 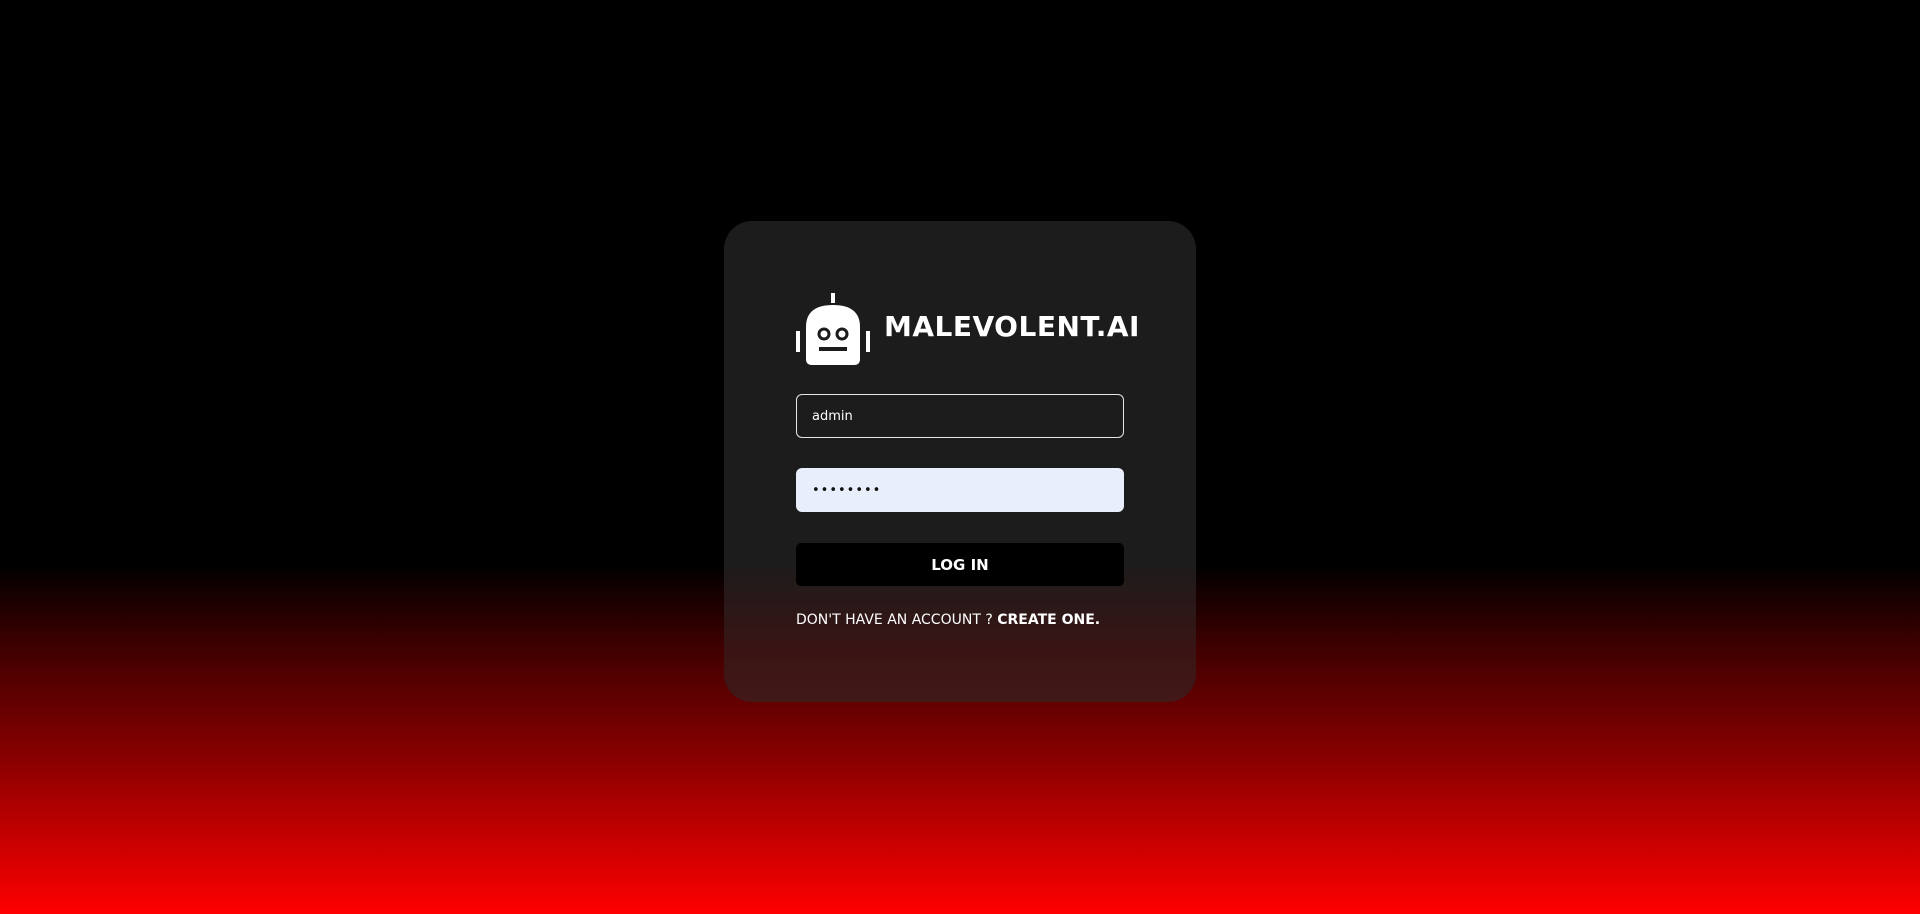 I want to click on signup-prompt: DON'T HAVE AN ACCOUNT ? CREATE ONE., so click(x=948, y=620).